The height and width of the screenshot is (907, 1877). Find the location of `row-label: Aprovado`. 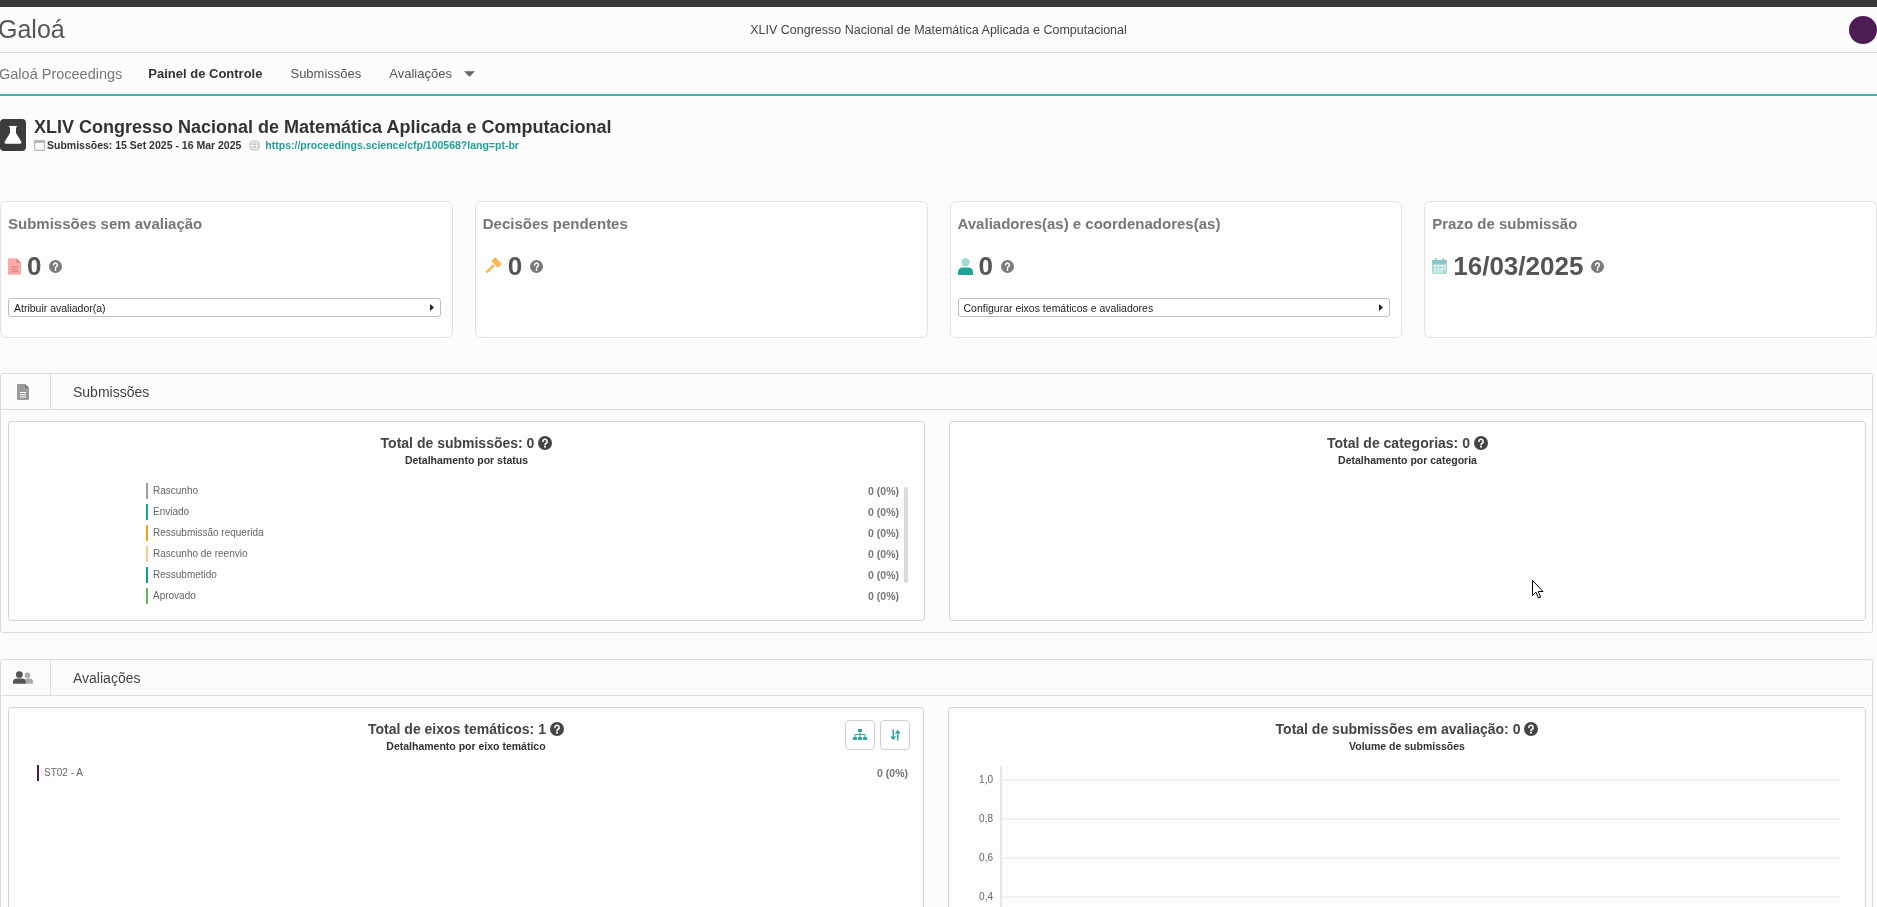

row-label: Aprovado is located at coordinates (175, 595).